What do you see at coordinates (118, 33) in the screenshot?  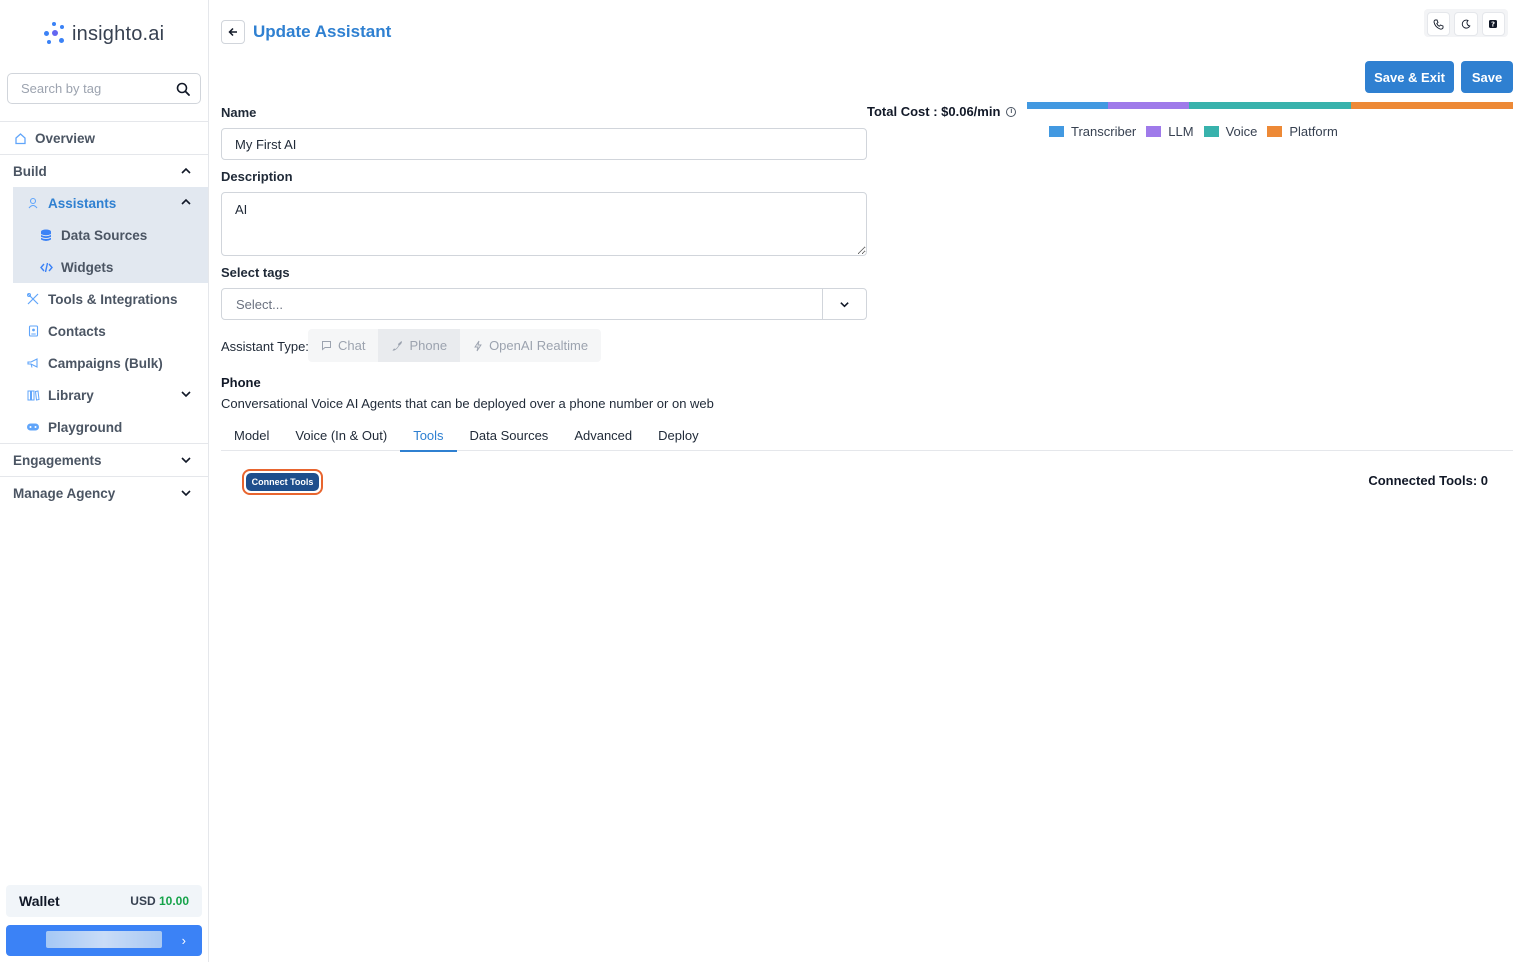 I see `logo-text: insighto.ai` at bounding box center [118, 33].